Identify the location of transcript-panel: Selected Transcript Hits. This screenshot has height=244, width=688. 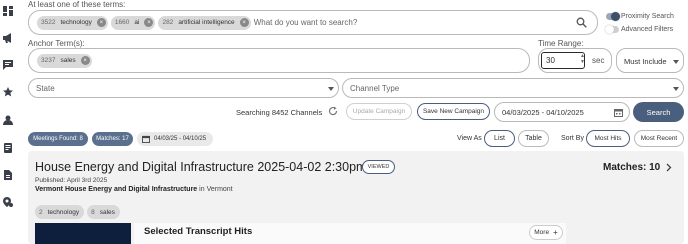
(350, 233).